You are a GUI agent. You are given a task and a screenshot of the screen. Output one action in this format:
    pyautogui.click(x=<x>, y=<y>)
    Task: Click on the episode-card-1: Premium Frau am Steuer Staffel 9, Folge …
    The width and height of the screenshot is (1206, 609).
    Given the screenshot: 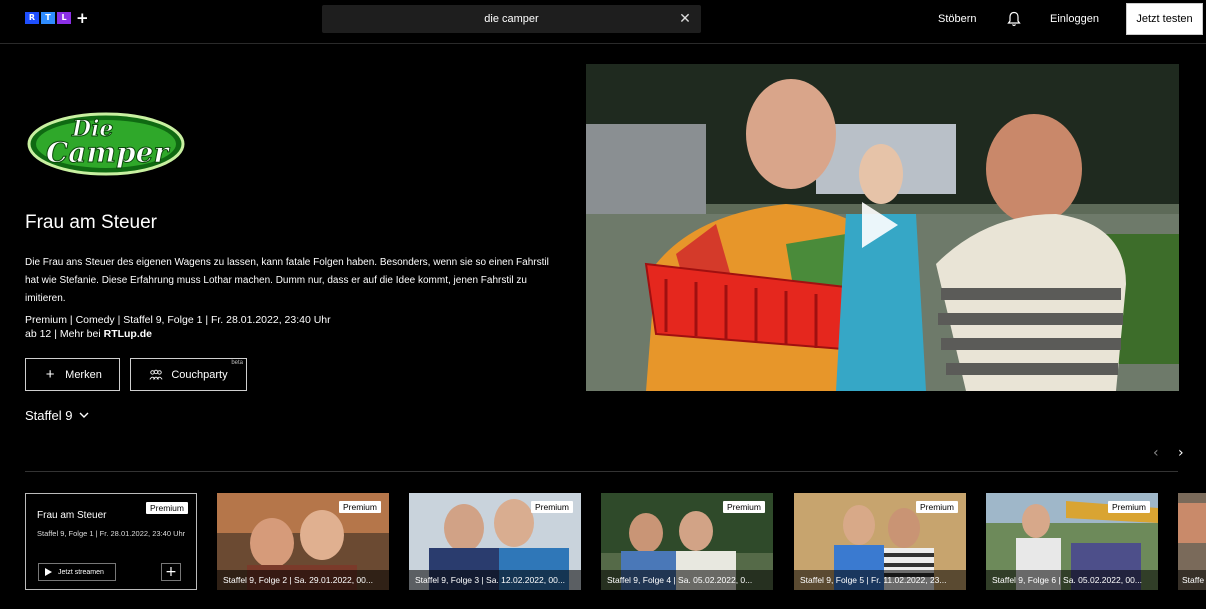 What is the action you would take?
    pyautogui.click(x=111, y=541)
    